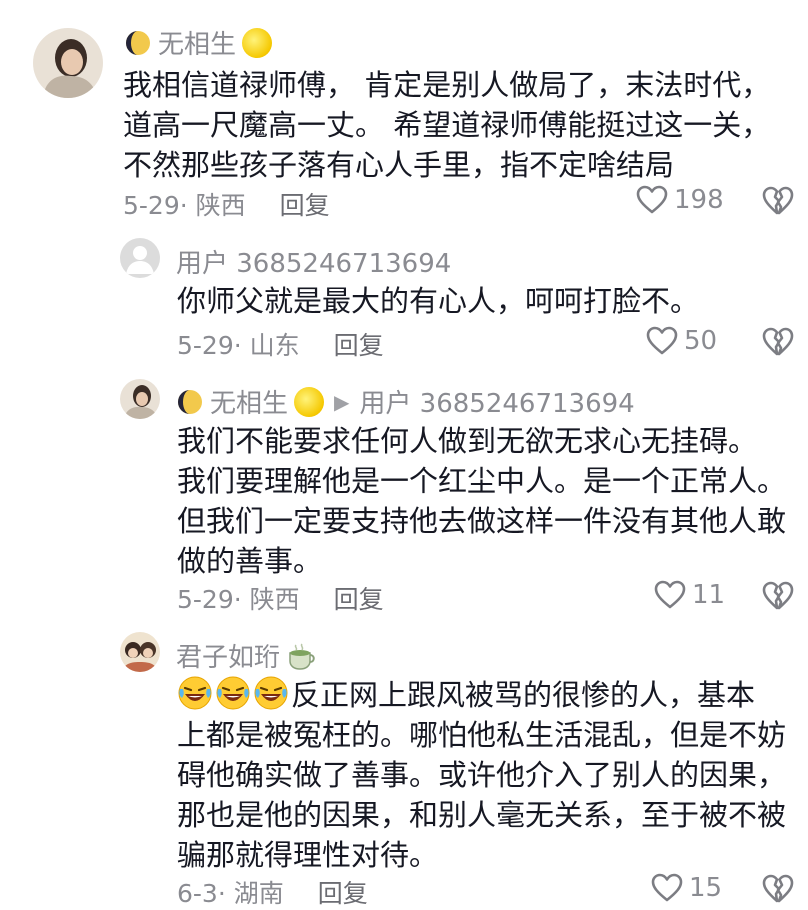 This screenshot has height=910, width=808. What do you see at coordinates (523, 695) in the screenshot?
I see `comment-line-text: 反正网上跟风被骂的很惨的人，基本` at bounding box center [523, 695].